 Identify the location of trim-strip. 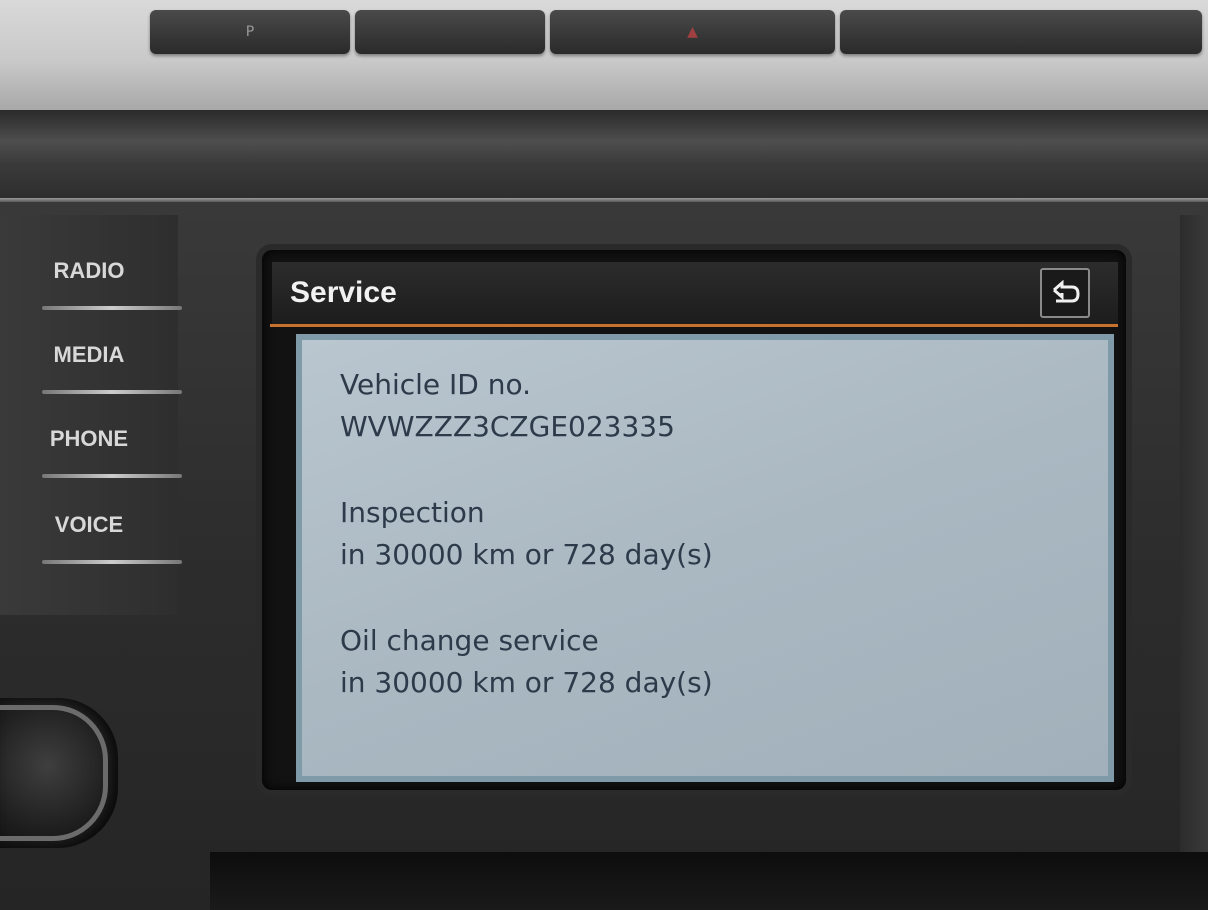
(604, 155).